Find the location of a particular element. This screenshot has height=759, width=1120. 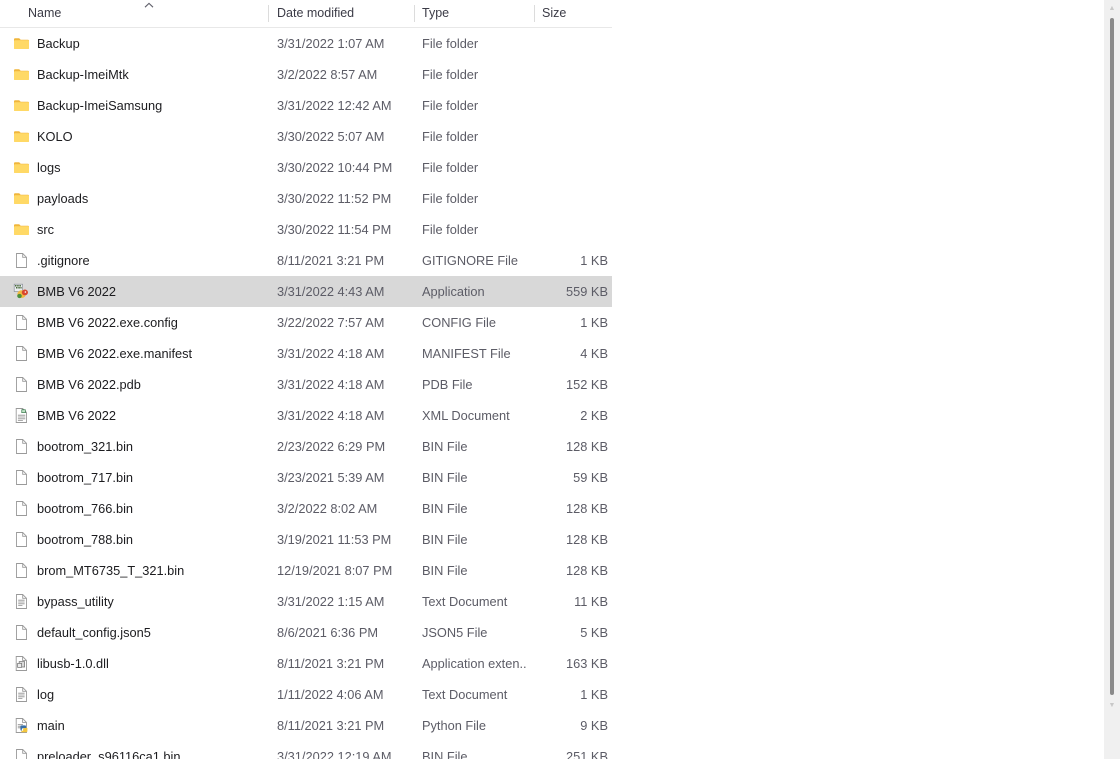

file-size-cell: 11 KB is located at coordinates (591, 601).